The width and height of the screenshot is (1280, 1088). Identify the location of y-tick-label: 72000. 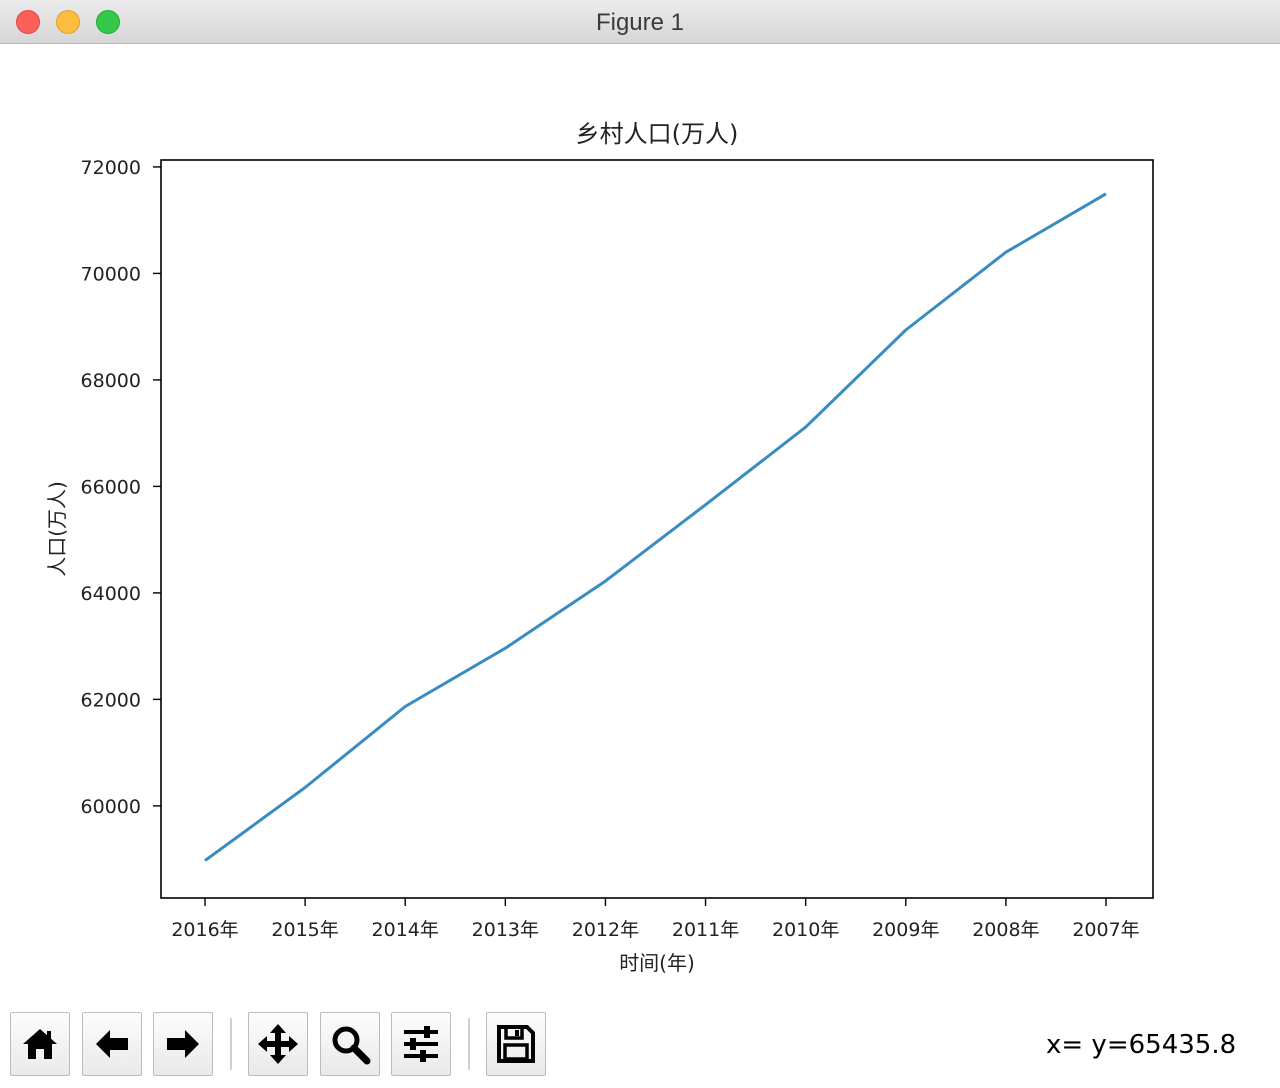
(111, 168).